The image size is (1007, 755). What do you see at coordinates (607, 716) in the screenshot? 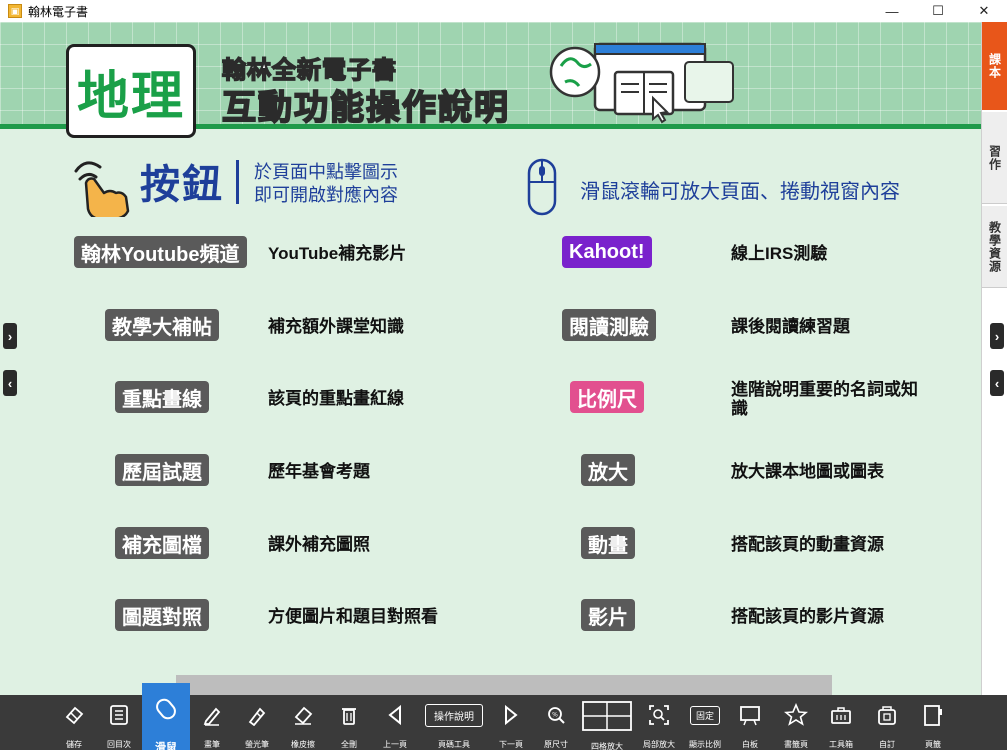
I see `four-grid-icon` at bounding box center [607, 716].